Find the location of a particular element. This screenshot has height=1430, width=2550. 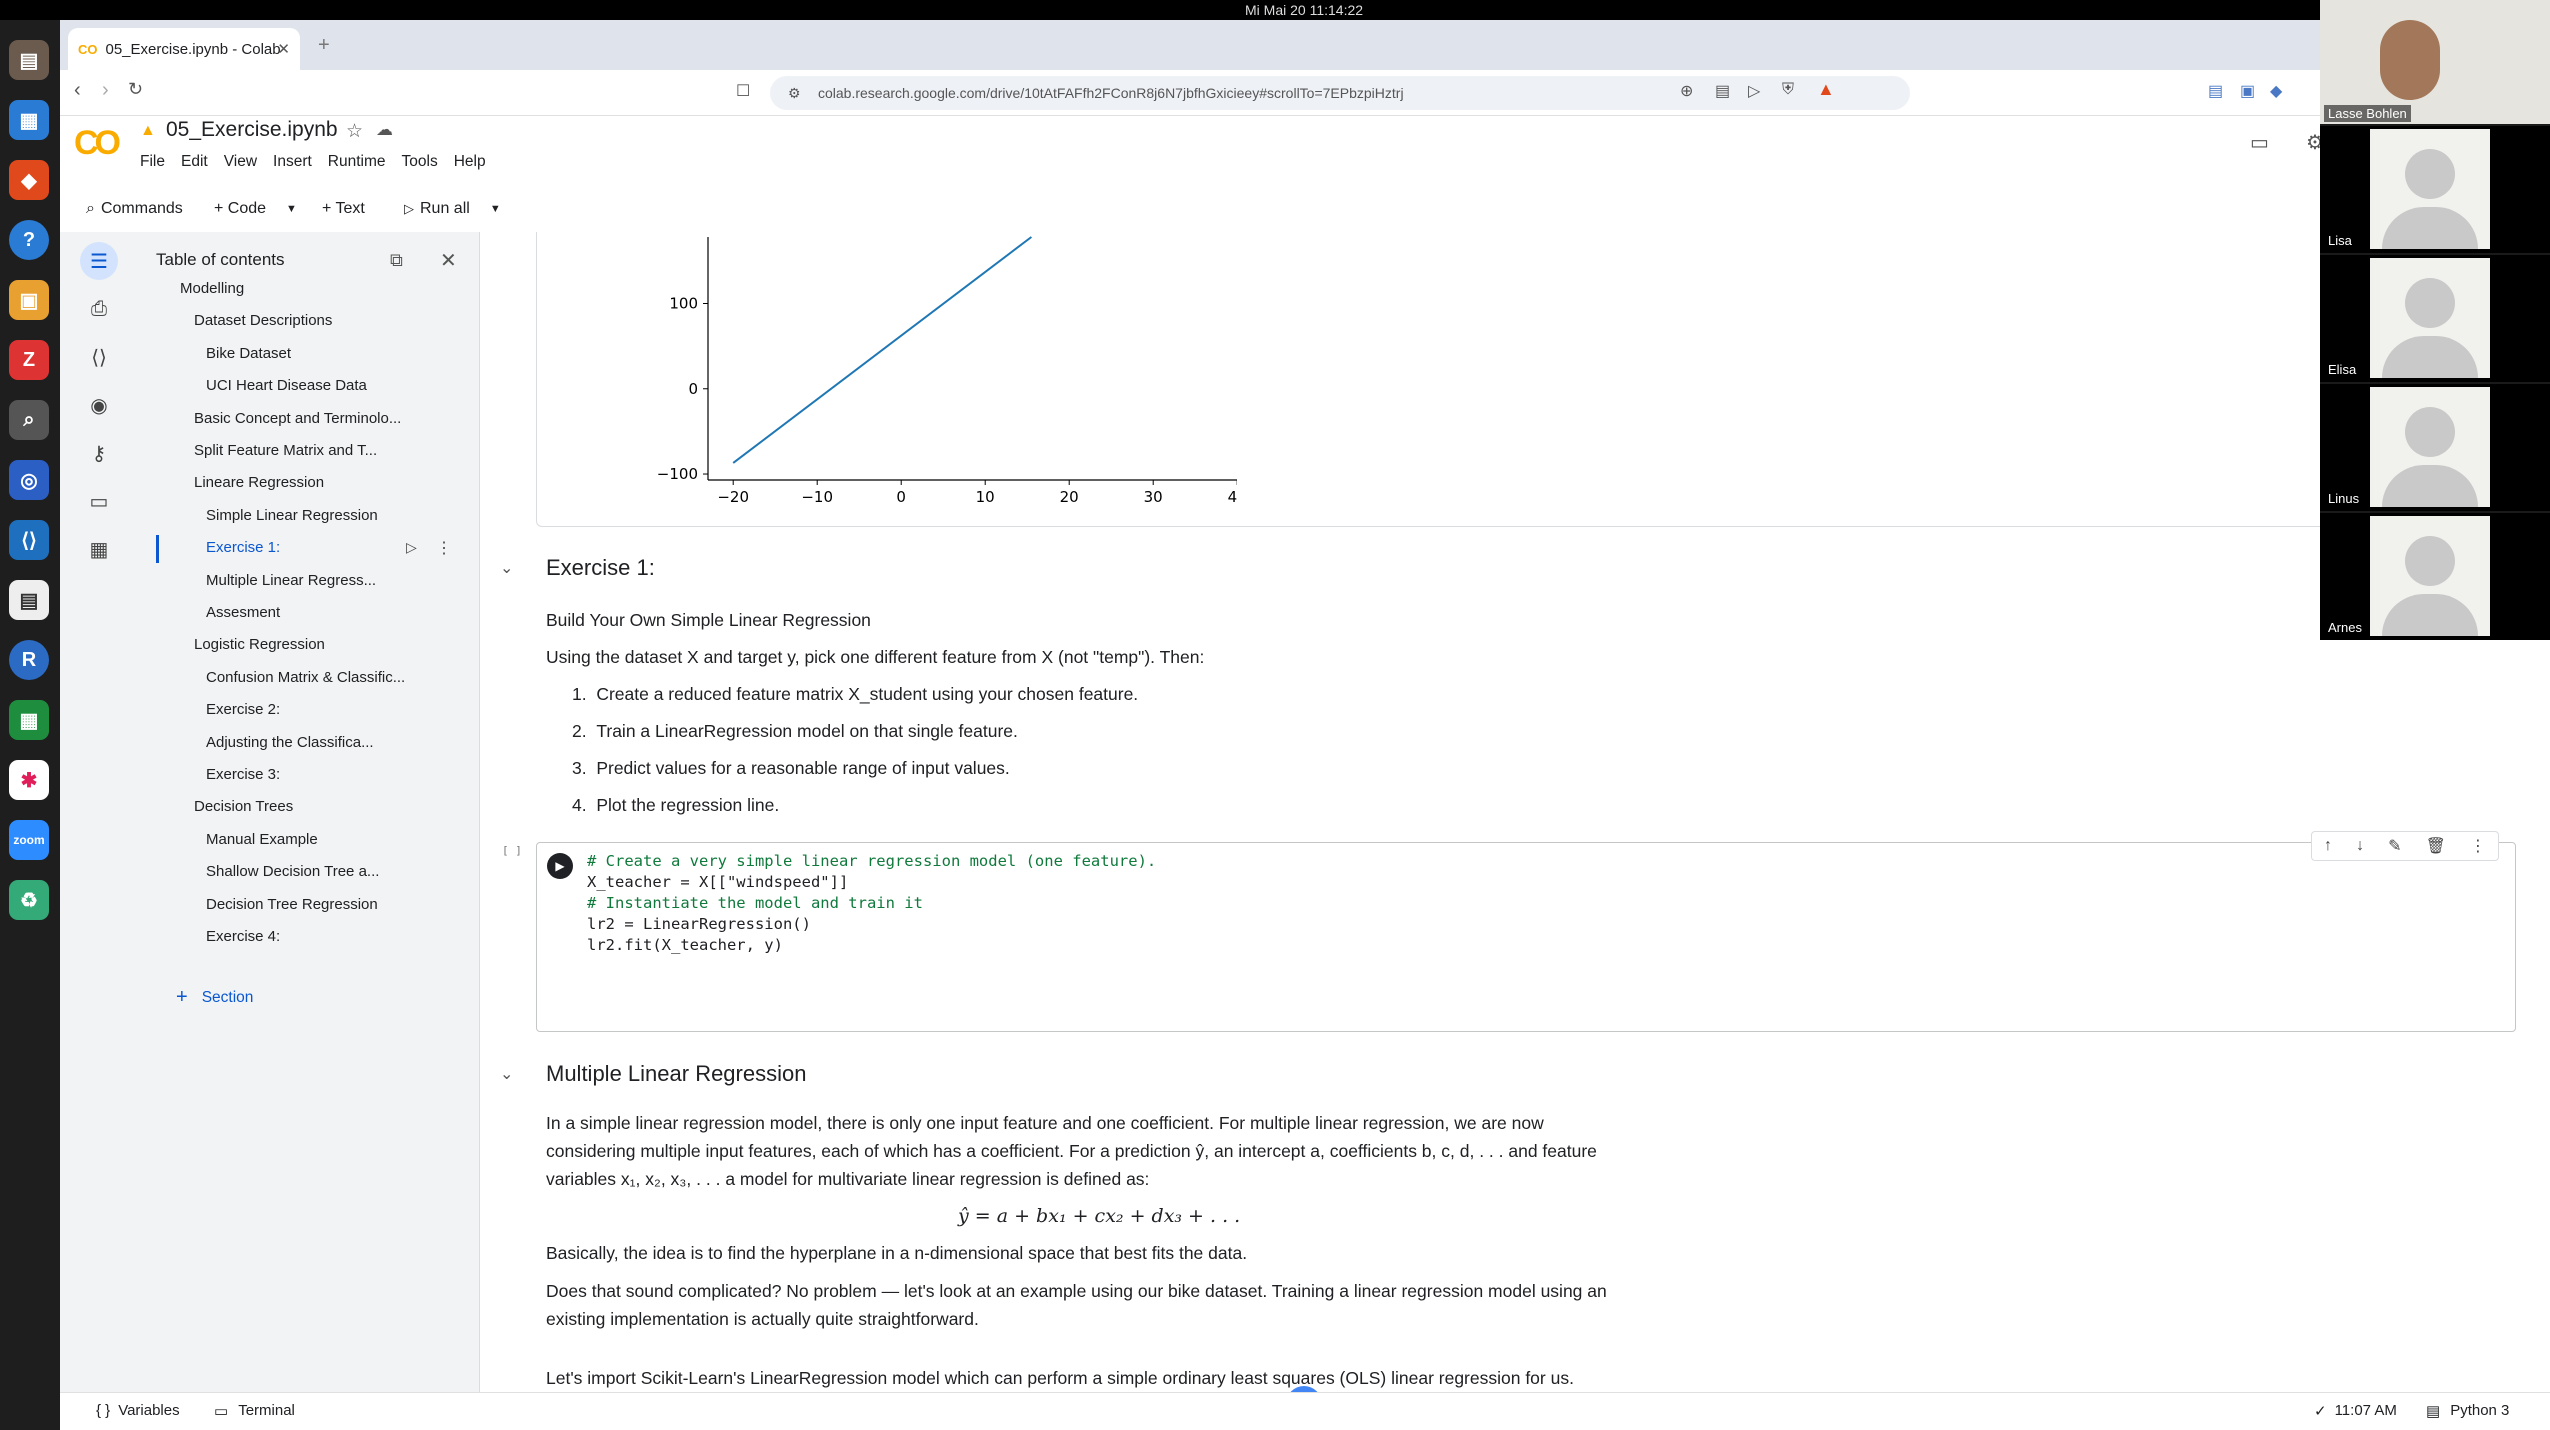

toc-item: Exercise 3: is located at coordinates (243, 774).